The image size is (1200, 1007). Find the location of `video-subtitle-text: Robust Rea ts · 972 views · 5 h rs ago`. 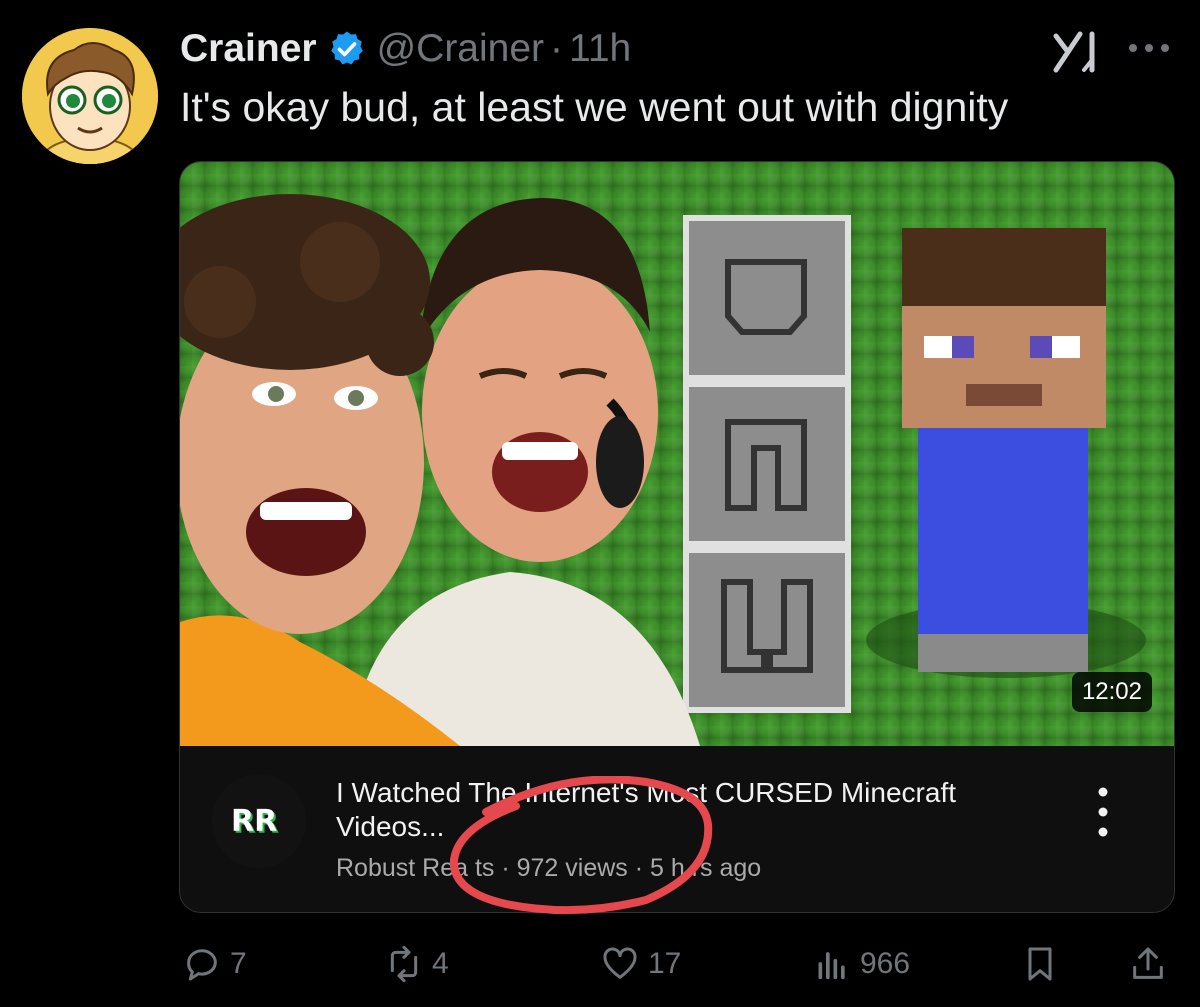

video-subtitle-text: Robust Rea ts · 972 views · 5 h rs ago is located at coordinates (549, 868).